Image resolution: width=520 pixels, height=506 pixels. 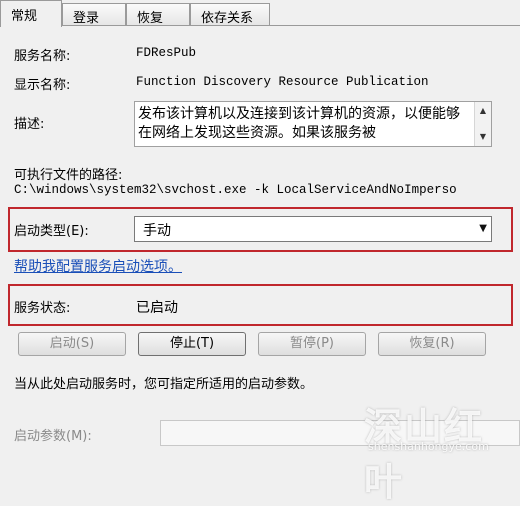 I want to click on description-text: 发布该计算机以及连接到该计算机的资源，以便能够在网络上发现这些资源。如果该服务被, so click(x=299, y=123).